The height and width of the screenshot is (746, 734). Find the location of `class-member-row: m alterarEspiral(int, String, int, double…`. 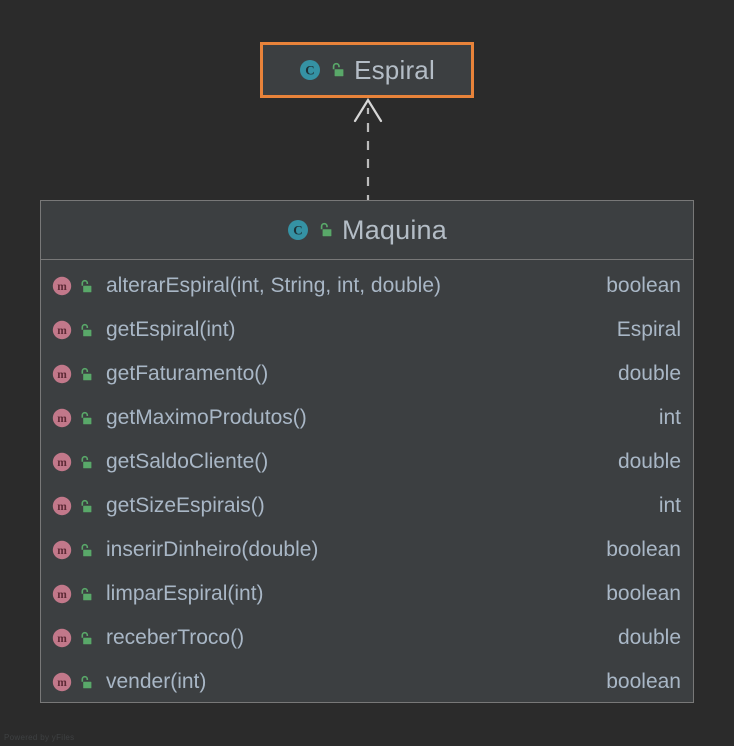

class-member-row: m alterarEspiral(int, String, int, double… is located at coordinates (367, 286).